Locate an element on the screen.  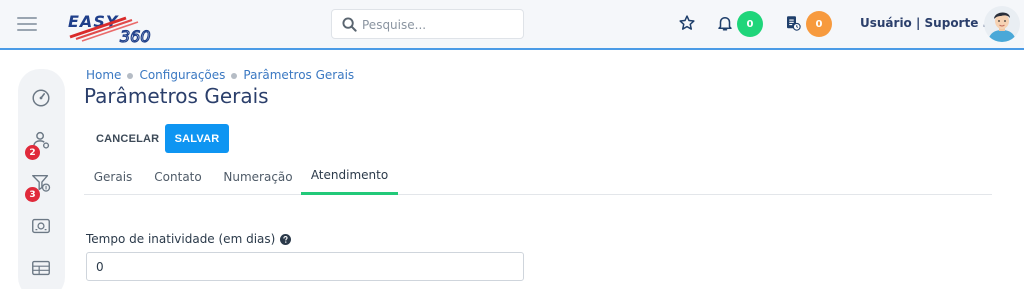
tab-gerais: Gerais is located at coordinates (113, 176).